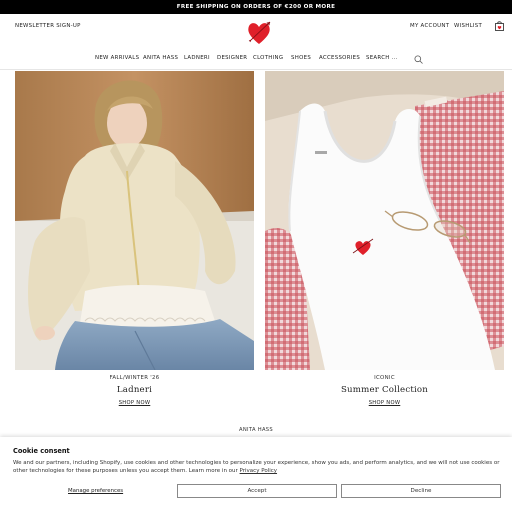 The height and width of the screenshot is (512, 512). I want to click on feature-overline-ladneri: FALL/WINTER '26, so click(134, 378).